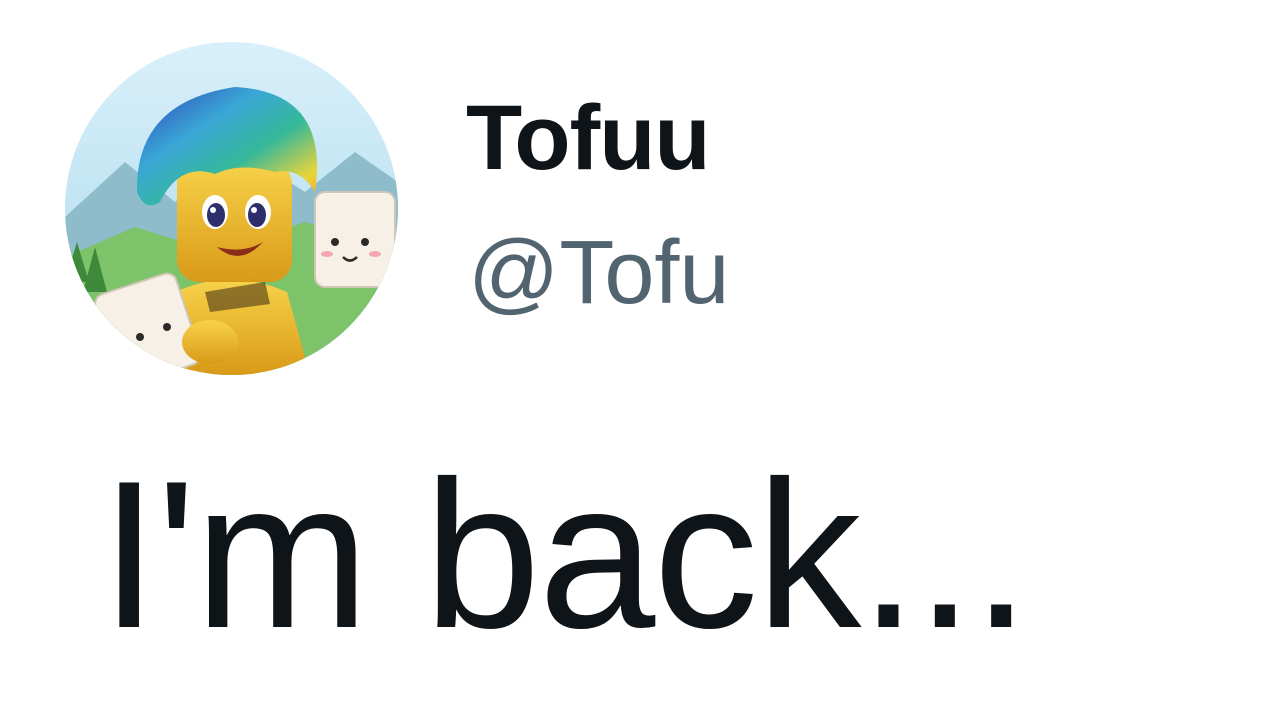  I want to click on avatar, so click(231, 208).